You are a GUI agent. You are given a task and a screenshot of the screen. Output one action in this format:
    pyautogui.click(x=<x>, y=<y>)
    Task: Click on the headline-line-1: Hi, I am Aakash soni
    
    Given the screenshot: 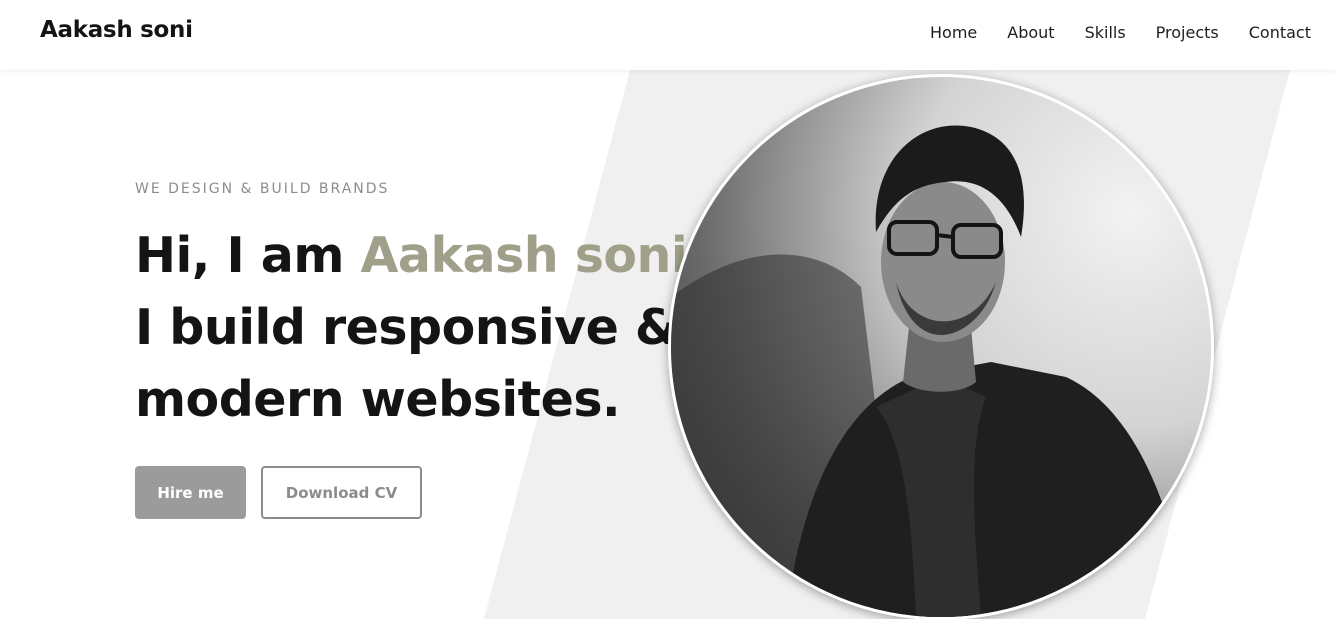 What is the action you would take?
    pyautogui.click(x=411, y=256)
    